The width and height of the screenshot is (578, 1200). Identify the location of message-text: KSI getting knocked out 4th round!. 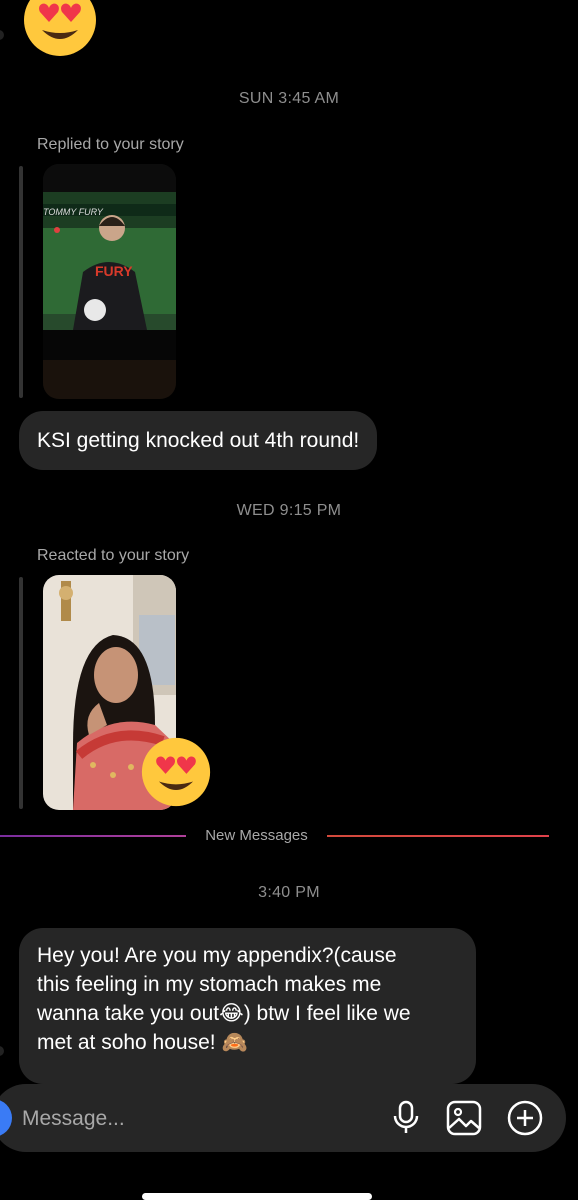
(198, 440).